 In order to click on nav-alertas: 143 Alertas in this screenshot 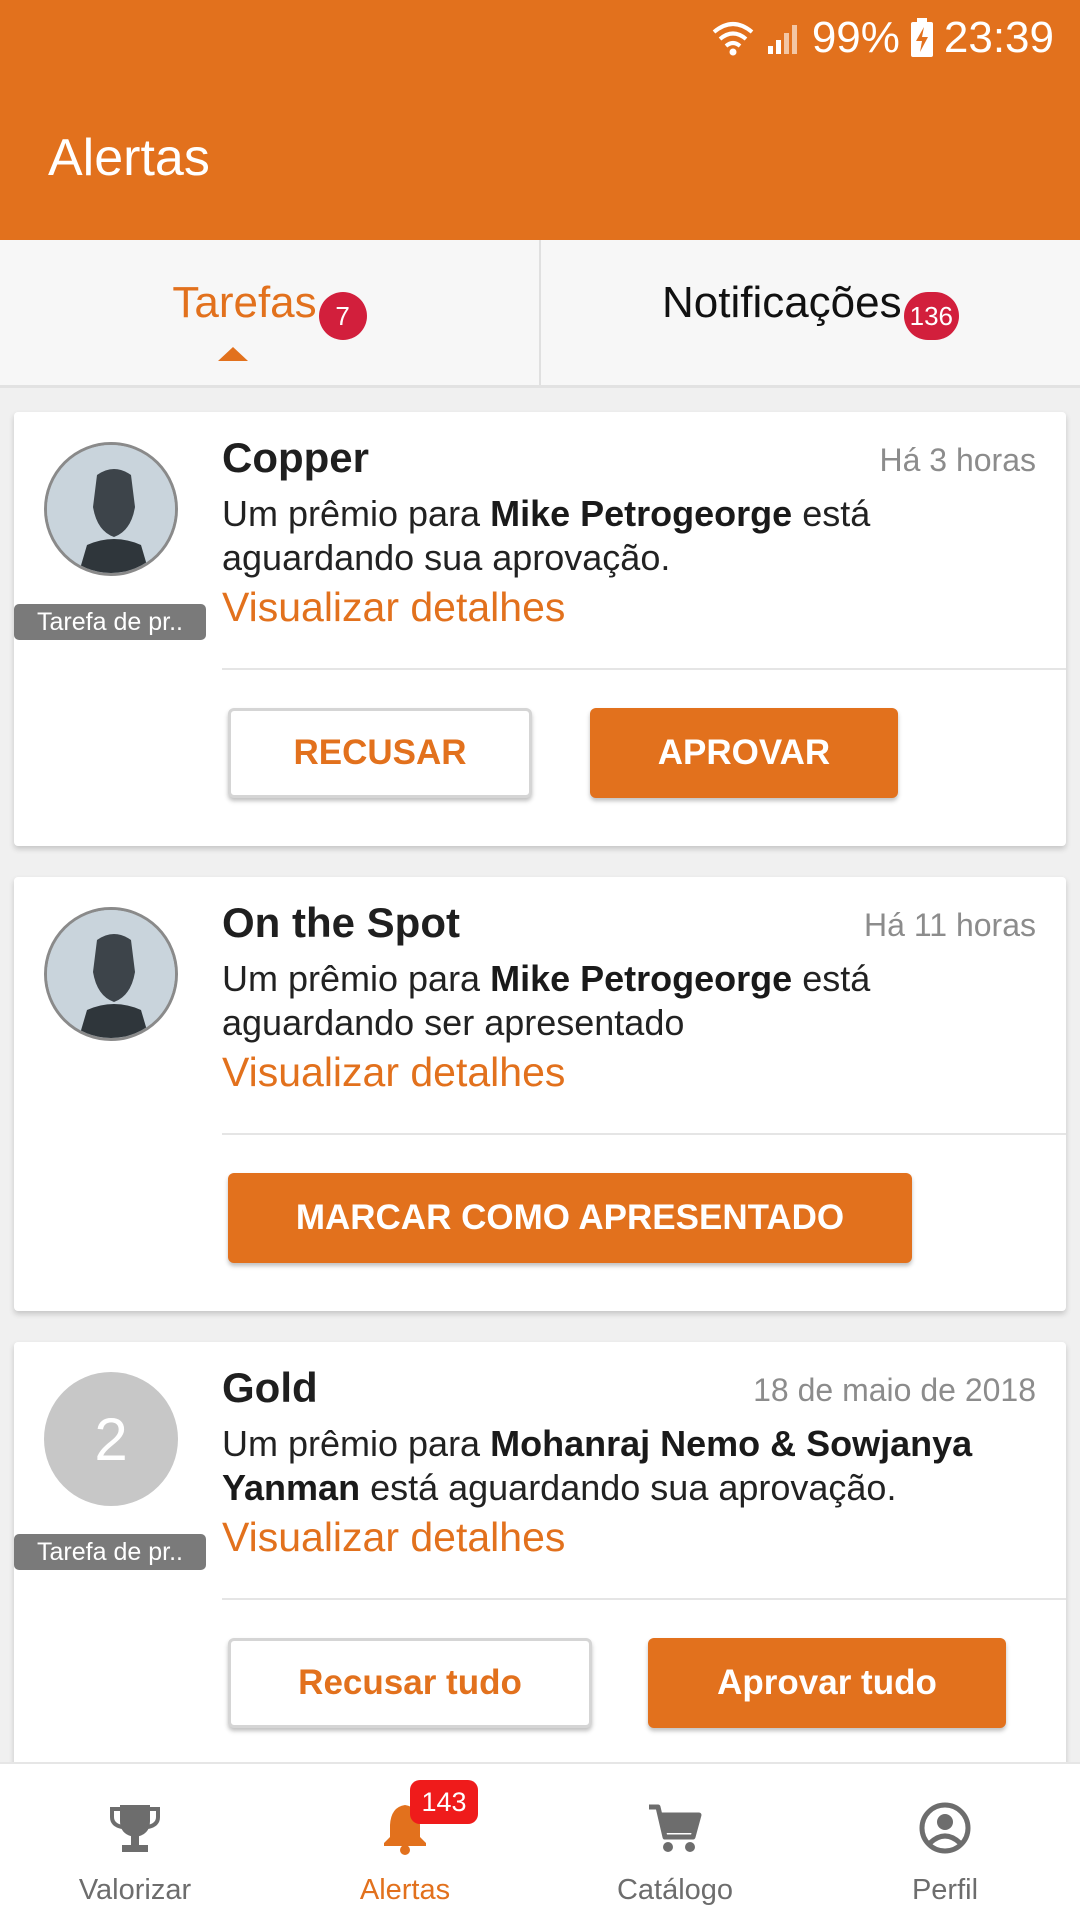, I will do `click(405, 1842)`.